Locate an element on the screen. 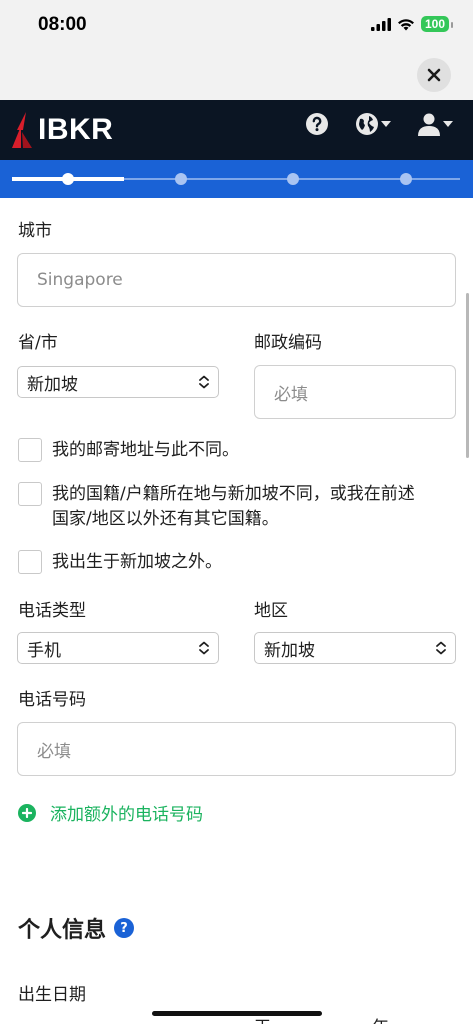  citizenship-label-line2: 国家/地区以外还有其它国籍。 is located at coordinates (165, 519).